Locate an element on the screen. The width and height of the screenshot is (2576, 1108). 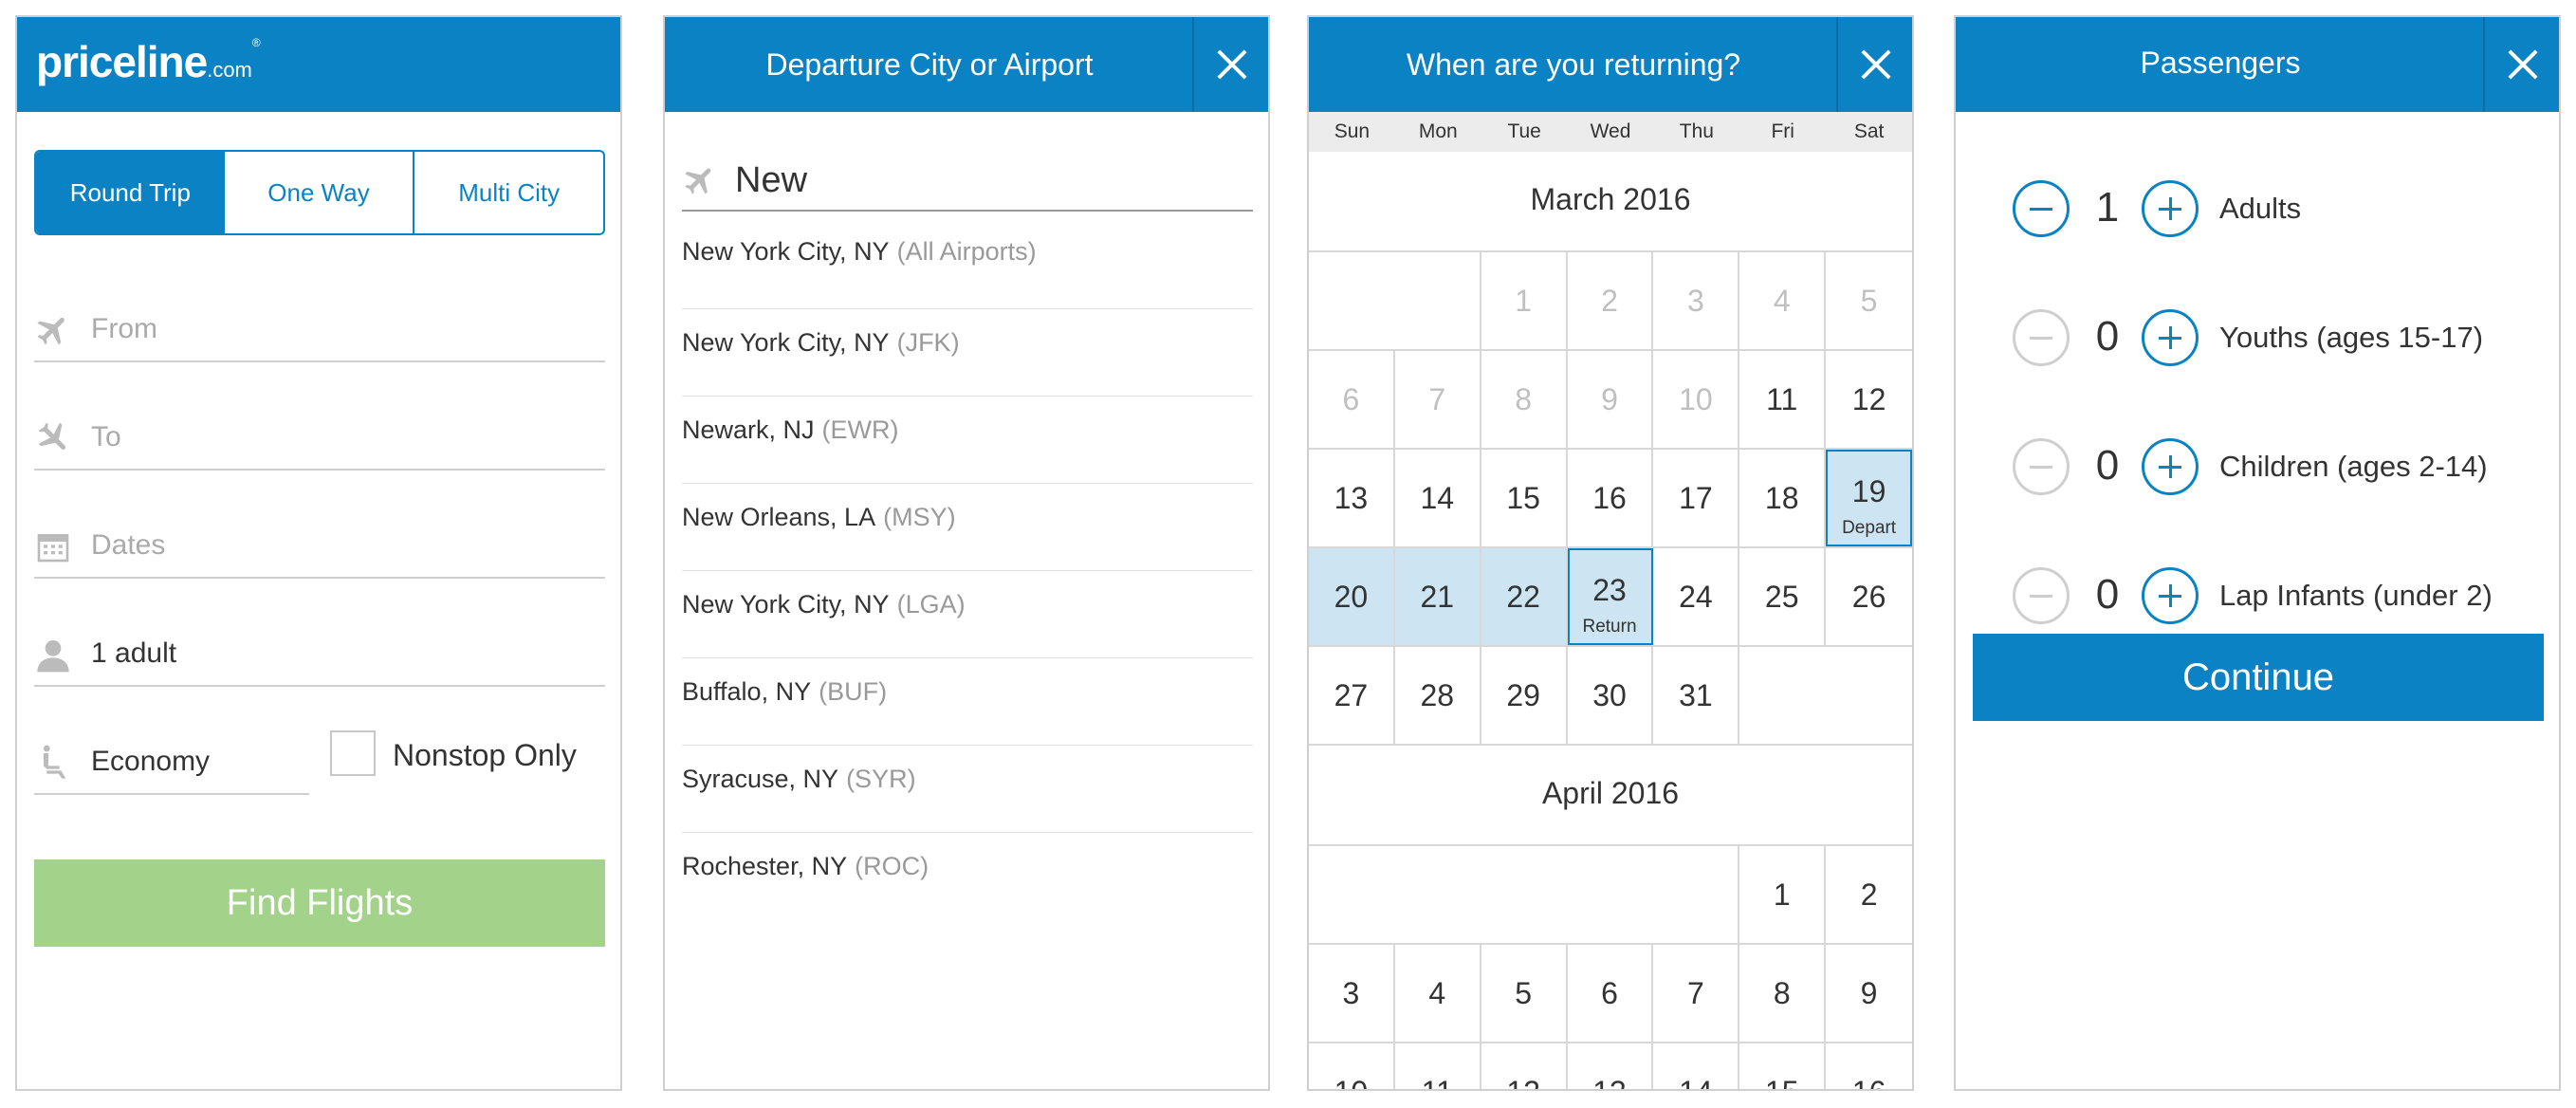
multi-city-tab: Multi City is located at coordinates (508, 193).